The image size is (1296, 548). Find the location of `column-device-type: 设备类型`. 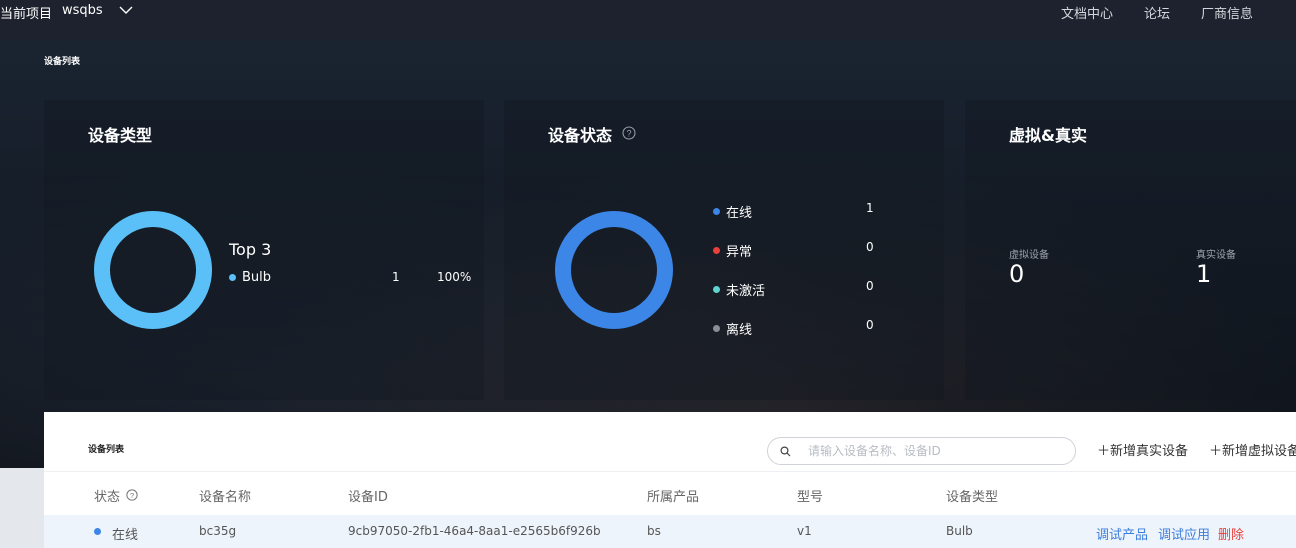

column-device-type: 设备类型 is located at coordinates (972, 497).